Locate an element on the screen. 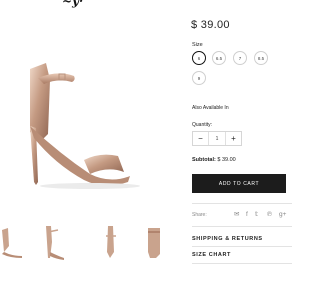  add-to-cart-button: ADD TO CART is located at coordinates (239, 183).